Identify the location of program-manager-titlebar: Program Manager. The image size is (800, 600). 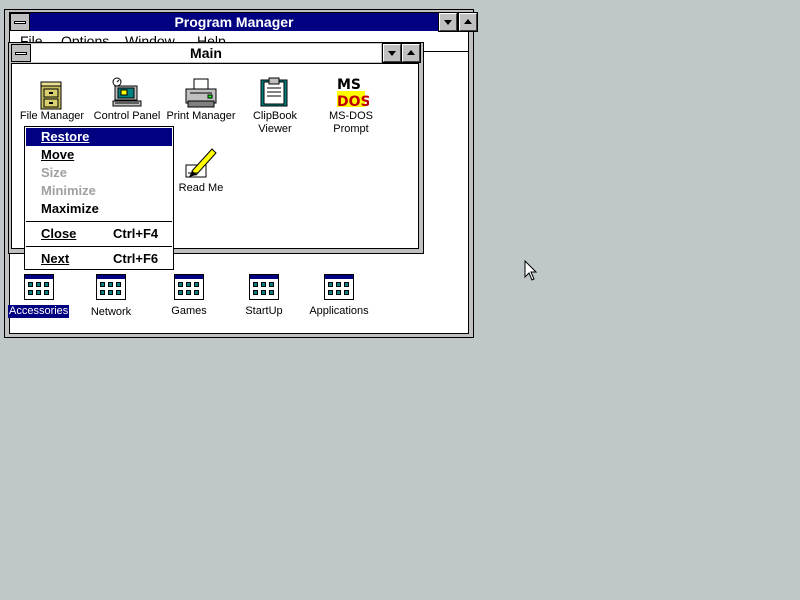
(234, 22).